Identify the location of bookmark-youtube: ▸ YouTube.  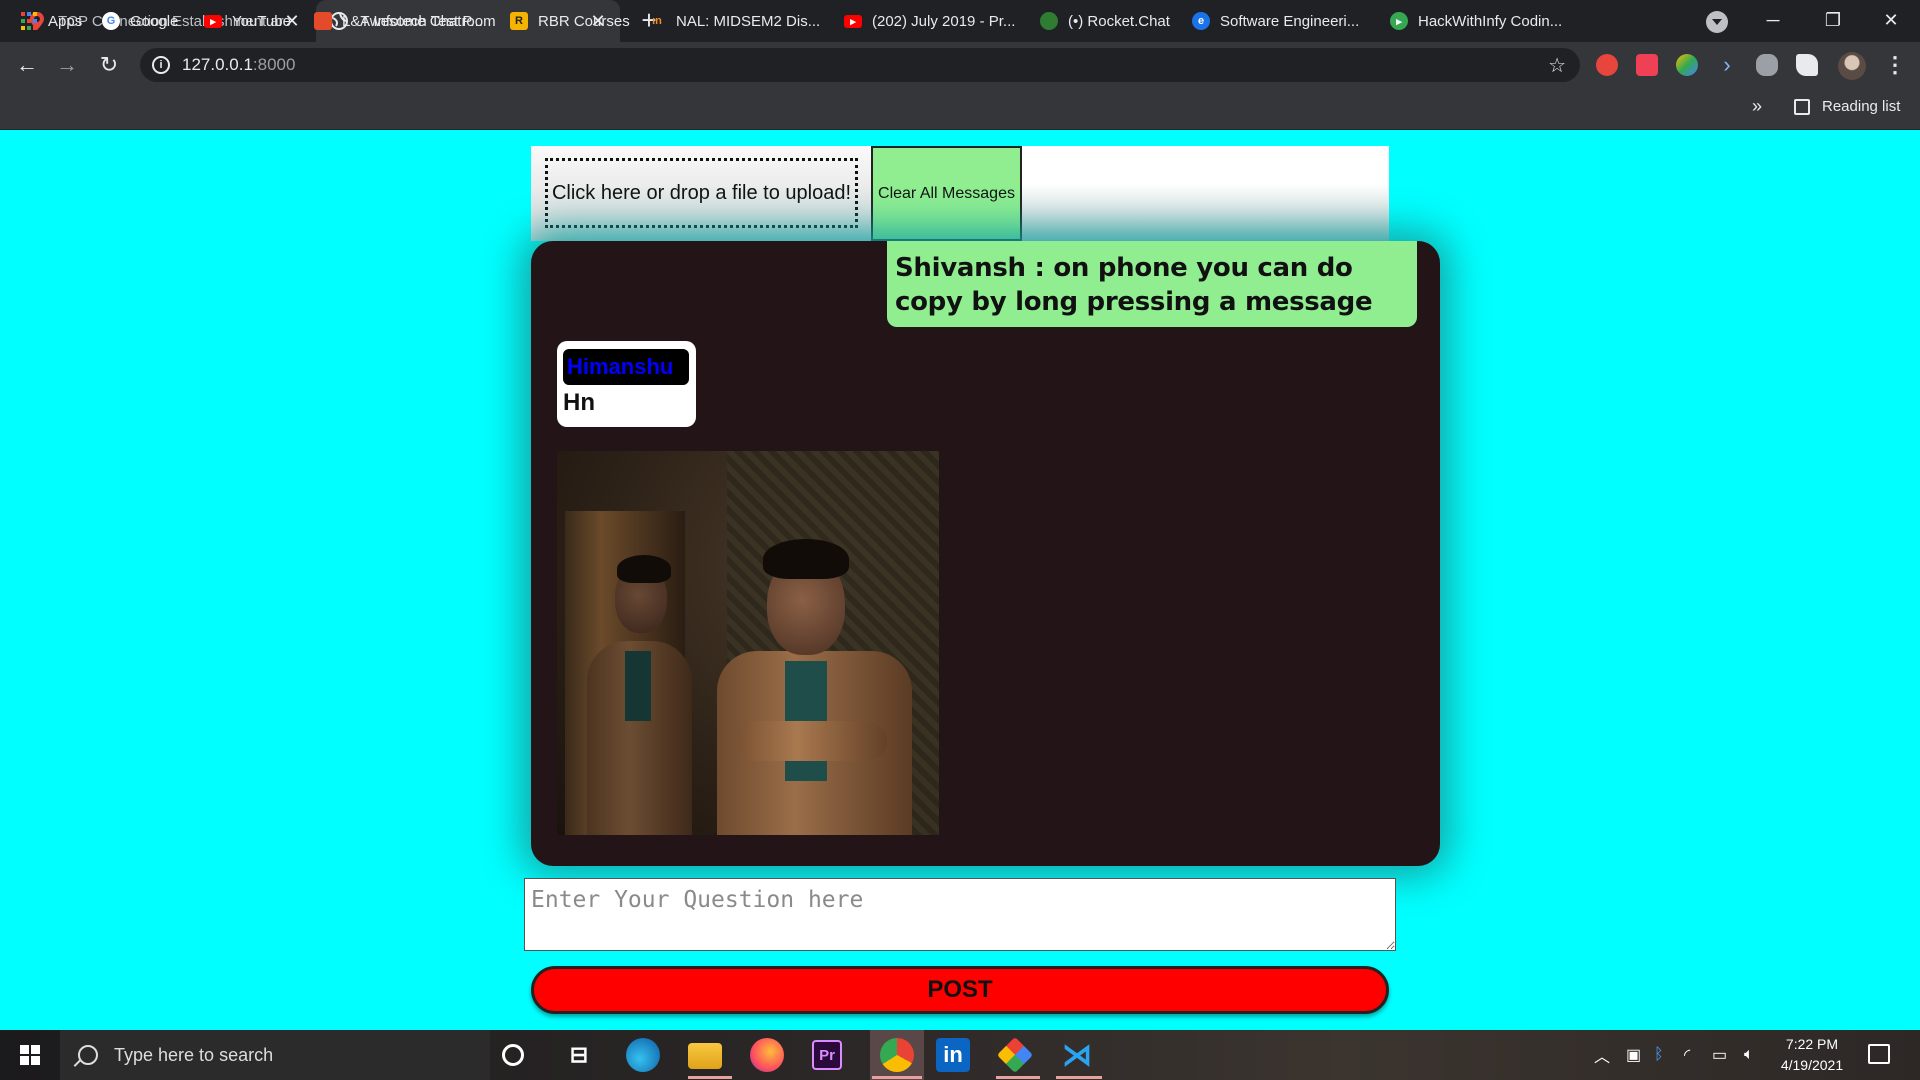
(247, 21).